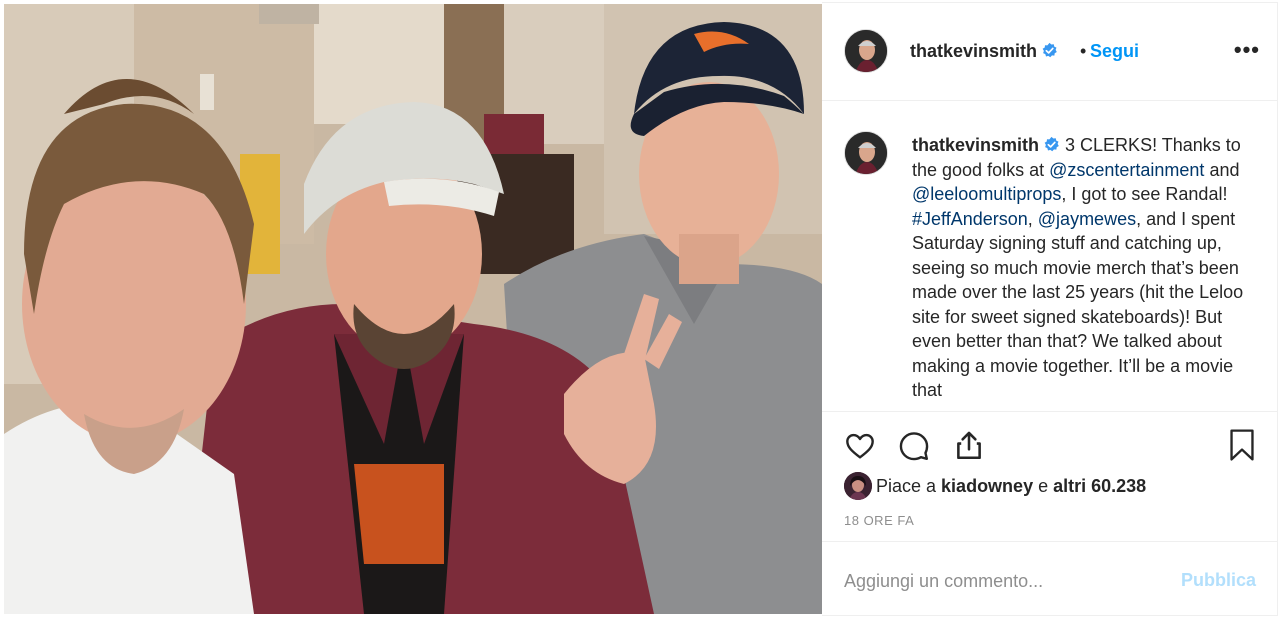 The image size is (1280, 618). Describe the element at coordinates (909, 486) in the screenshot. I see `likes-prefix: Piace a` at that location.